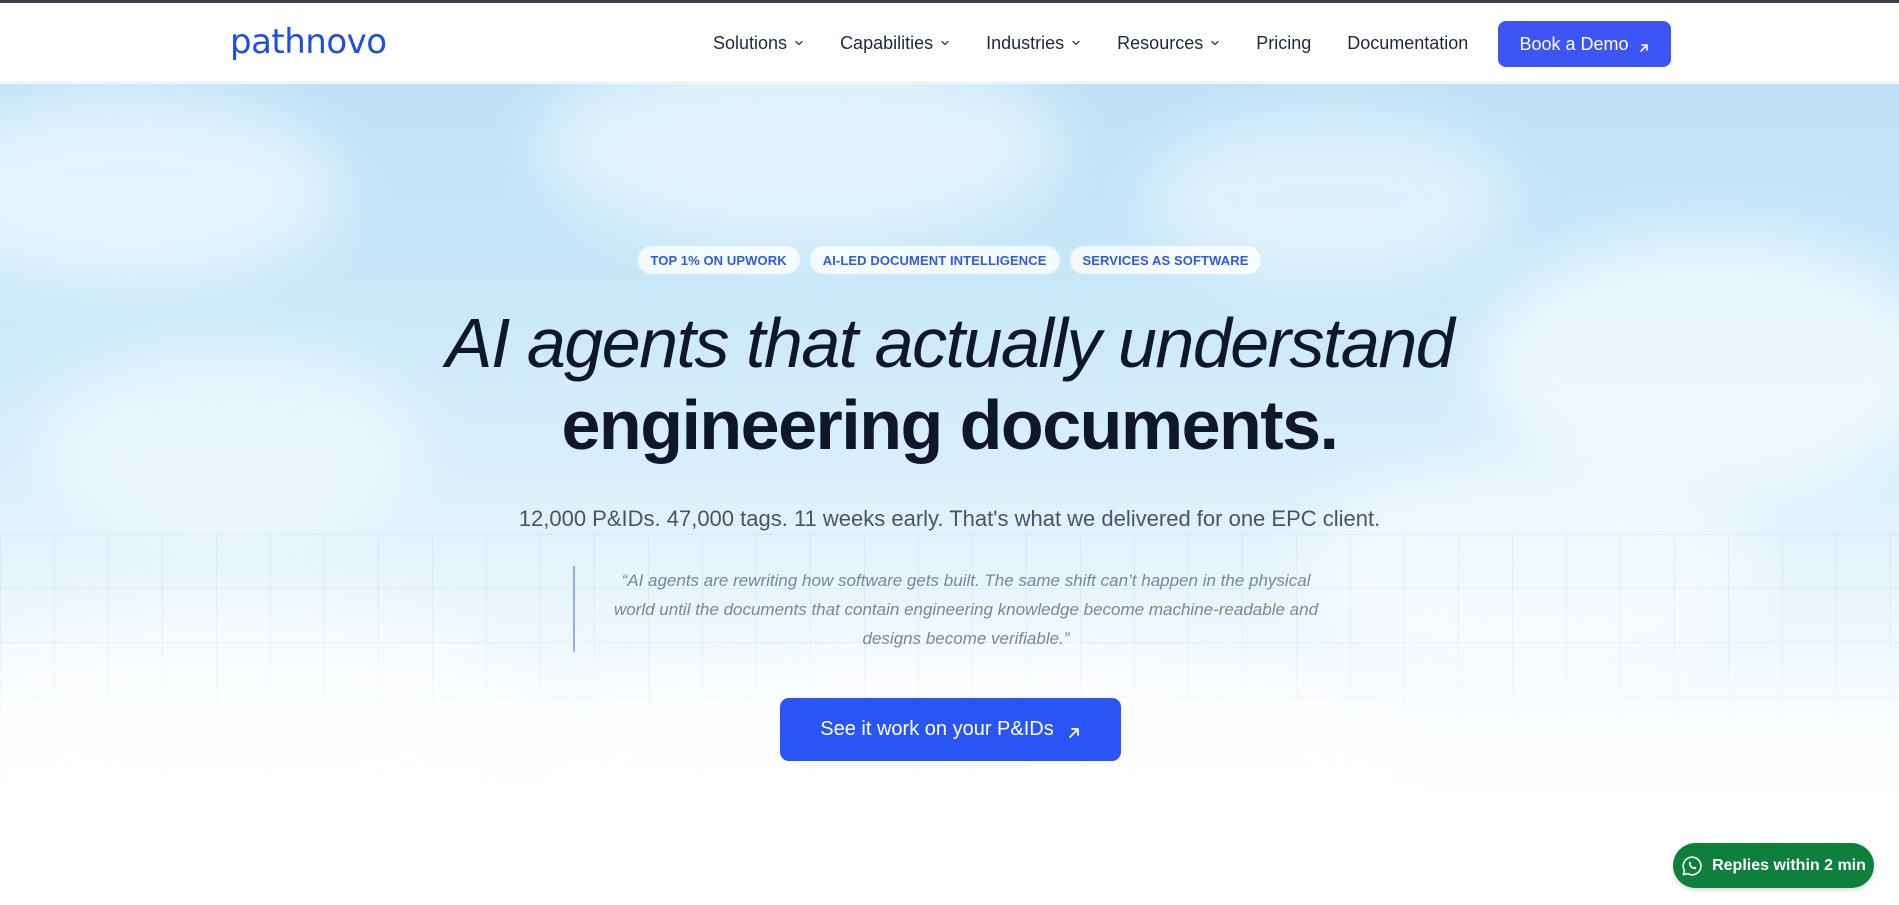 This screenshot has width=1899, height=905. I want to click on badge: AI-LED DOCUMENT INTELLIGENCE, so click(934, 260).